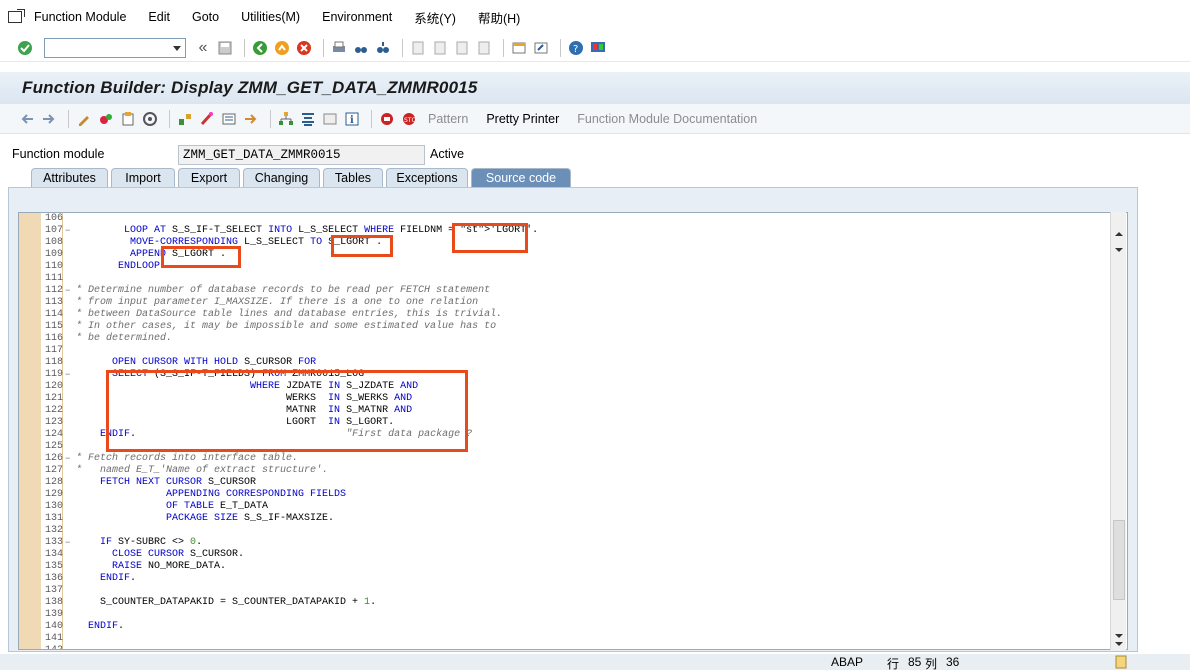 This screenshot has height=672, width=1190. Describe the element at coordinates (205, 17) in the screenshot. I see `menu-goto: Goto` at that location.